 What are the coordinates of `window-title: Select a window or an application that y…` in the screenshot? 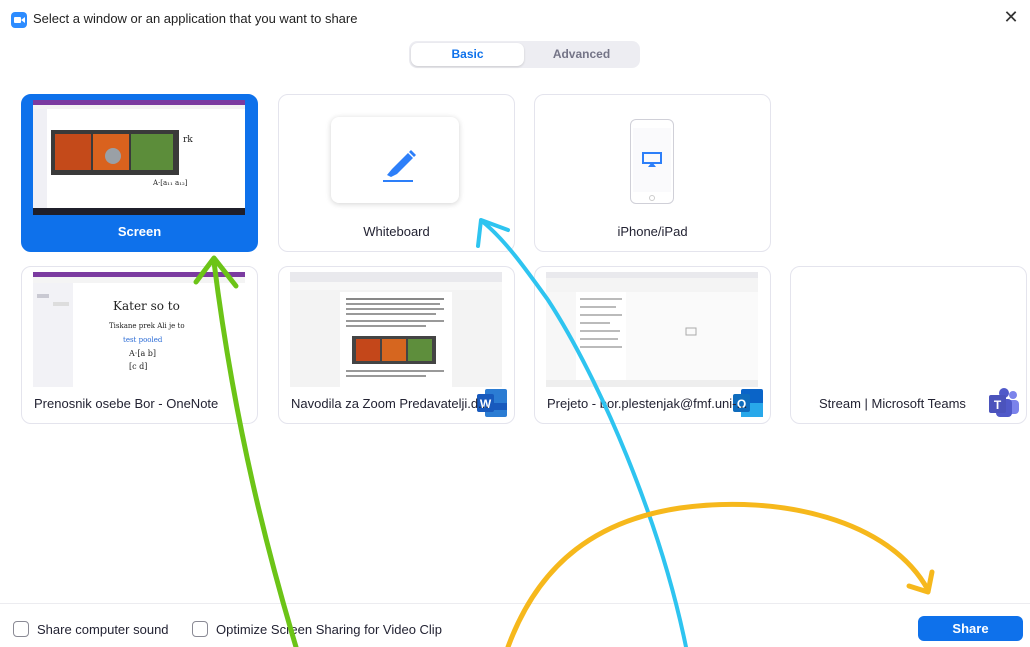 It's located at (195, 18).